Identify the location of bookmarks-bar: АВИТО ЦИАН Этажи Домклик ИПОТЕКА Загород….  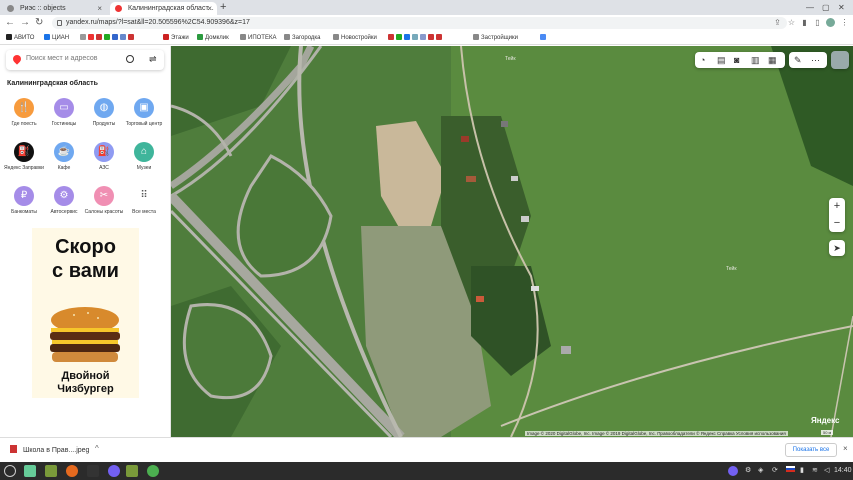
(426, 38).